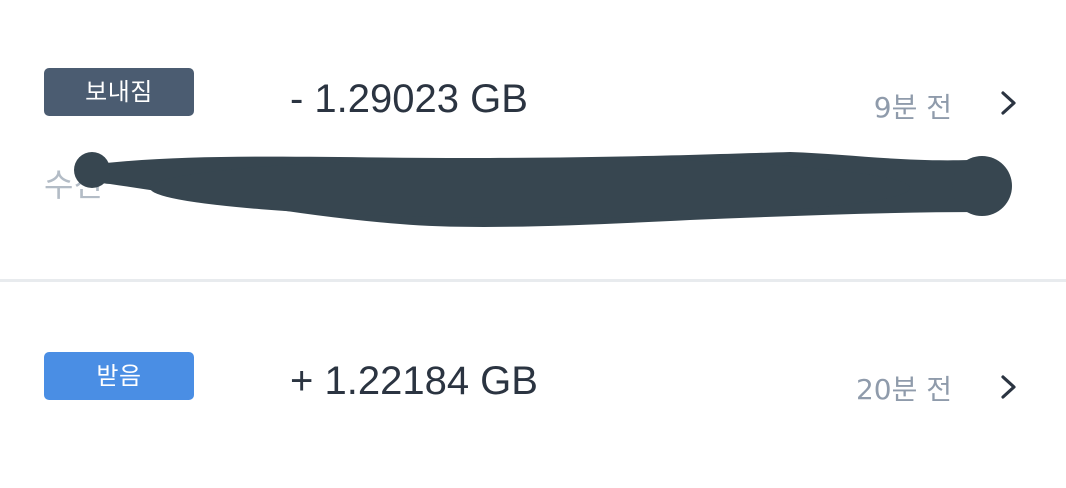  Describe the element at coordinates (409, 99) in the screenshot. I see `transaction-amount: - 1.29023 GB` at that location.